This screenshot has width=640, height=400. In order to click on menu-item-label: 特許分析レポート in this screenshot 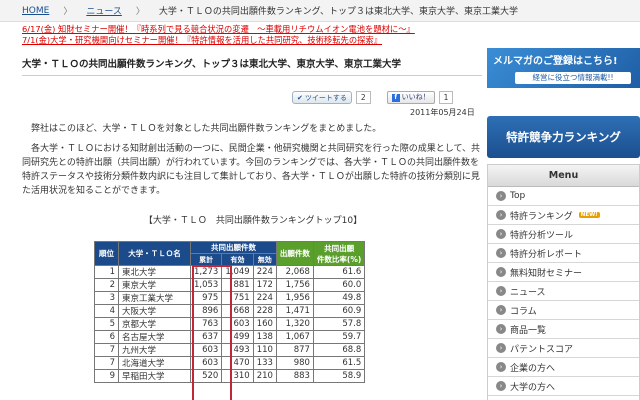, I will do `click(546, 254)`.